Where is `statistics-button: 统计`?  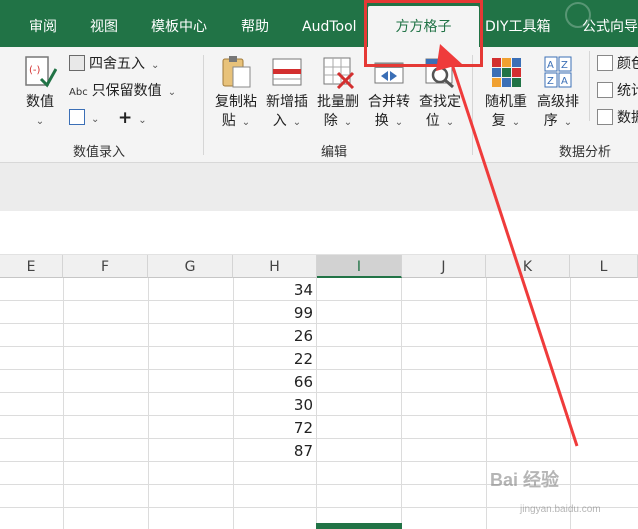 statistics-button: 统计 is located at coordinates (617, 91).